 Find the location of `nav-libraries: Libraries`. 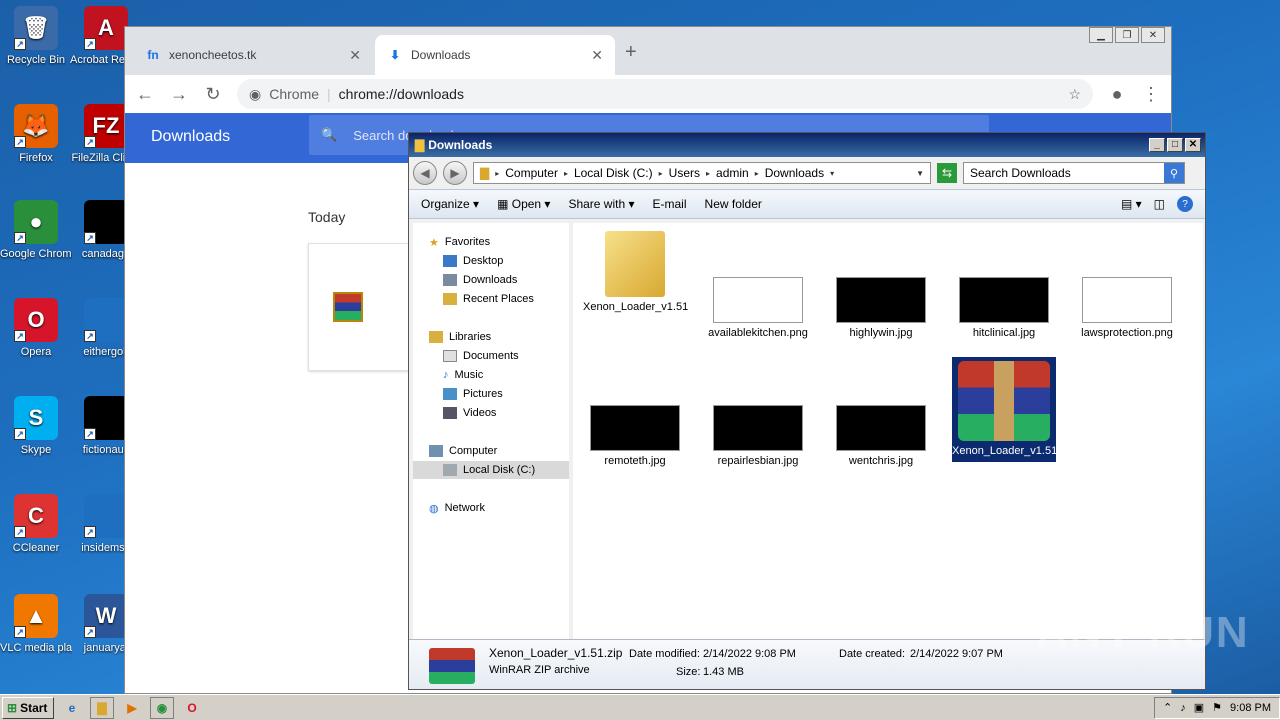

nav-libraries: Libraries is located at coordinates (460, 337).